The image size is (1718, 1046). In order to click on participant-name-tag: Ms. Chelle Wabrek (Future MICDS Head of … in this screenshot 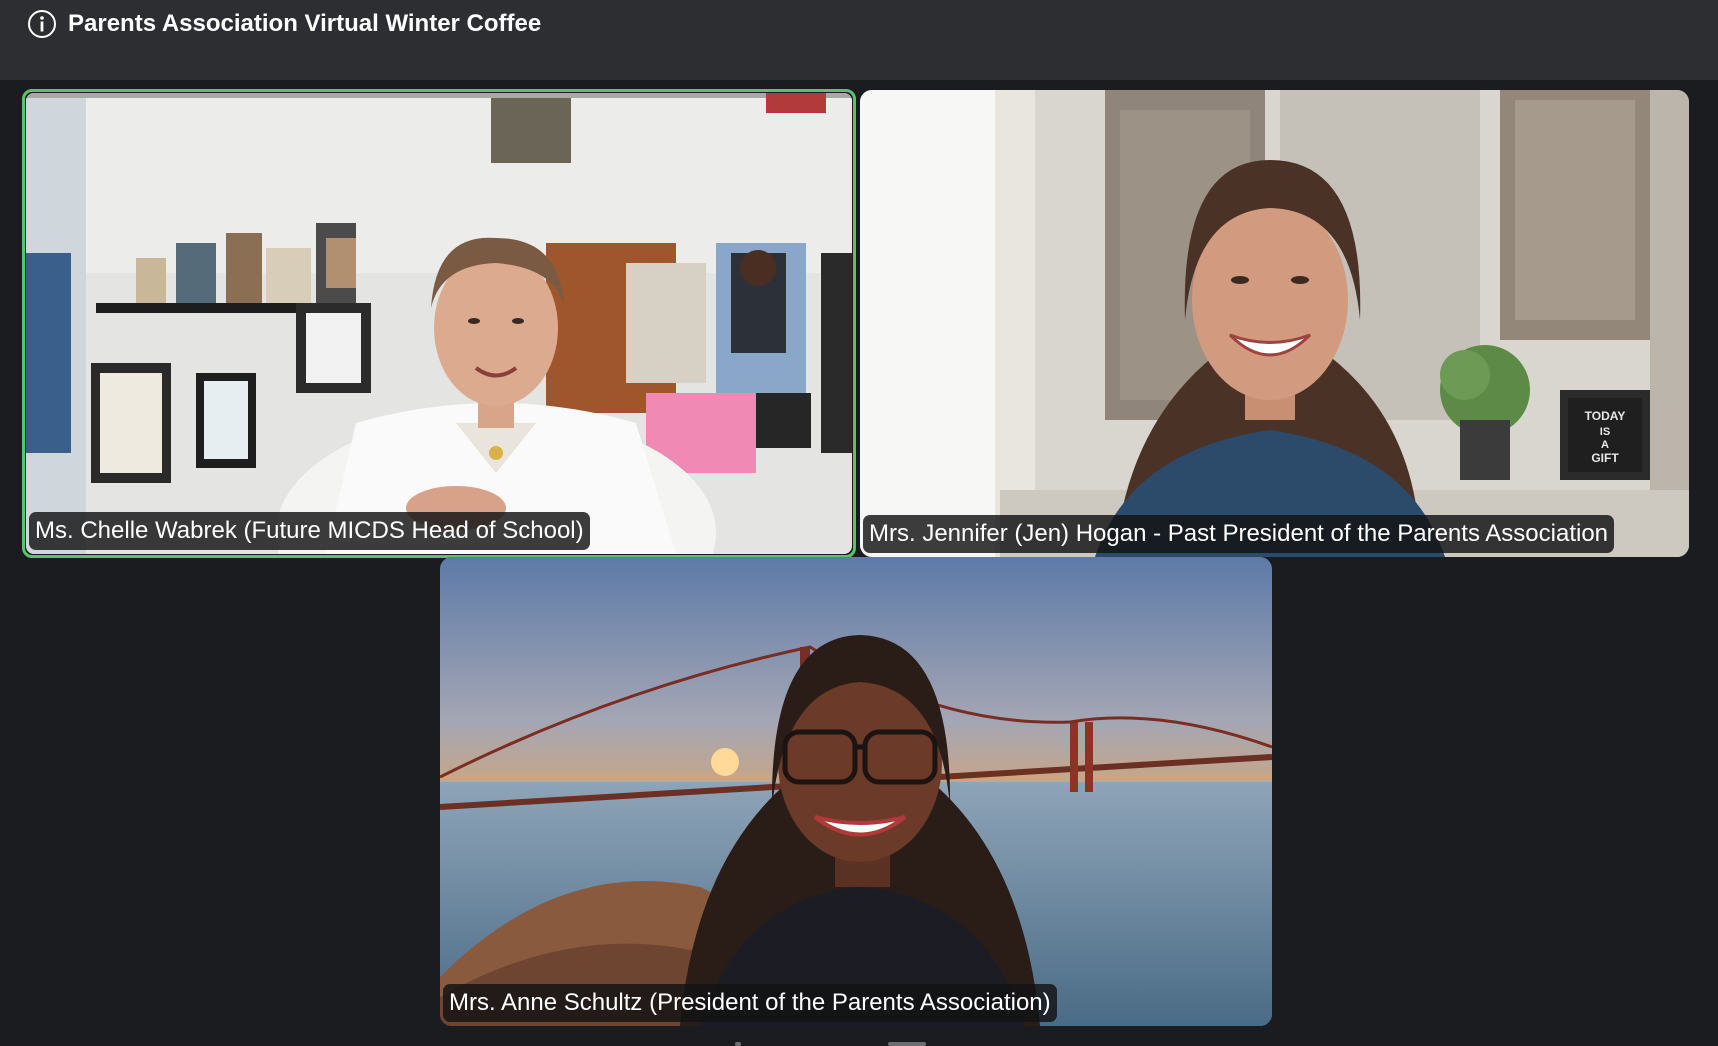, I will do `click(309, 531)`.